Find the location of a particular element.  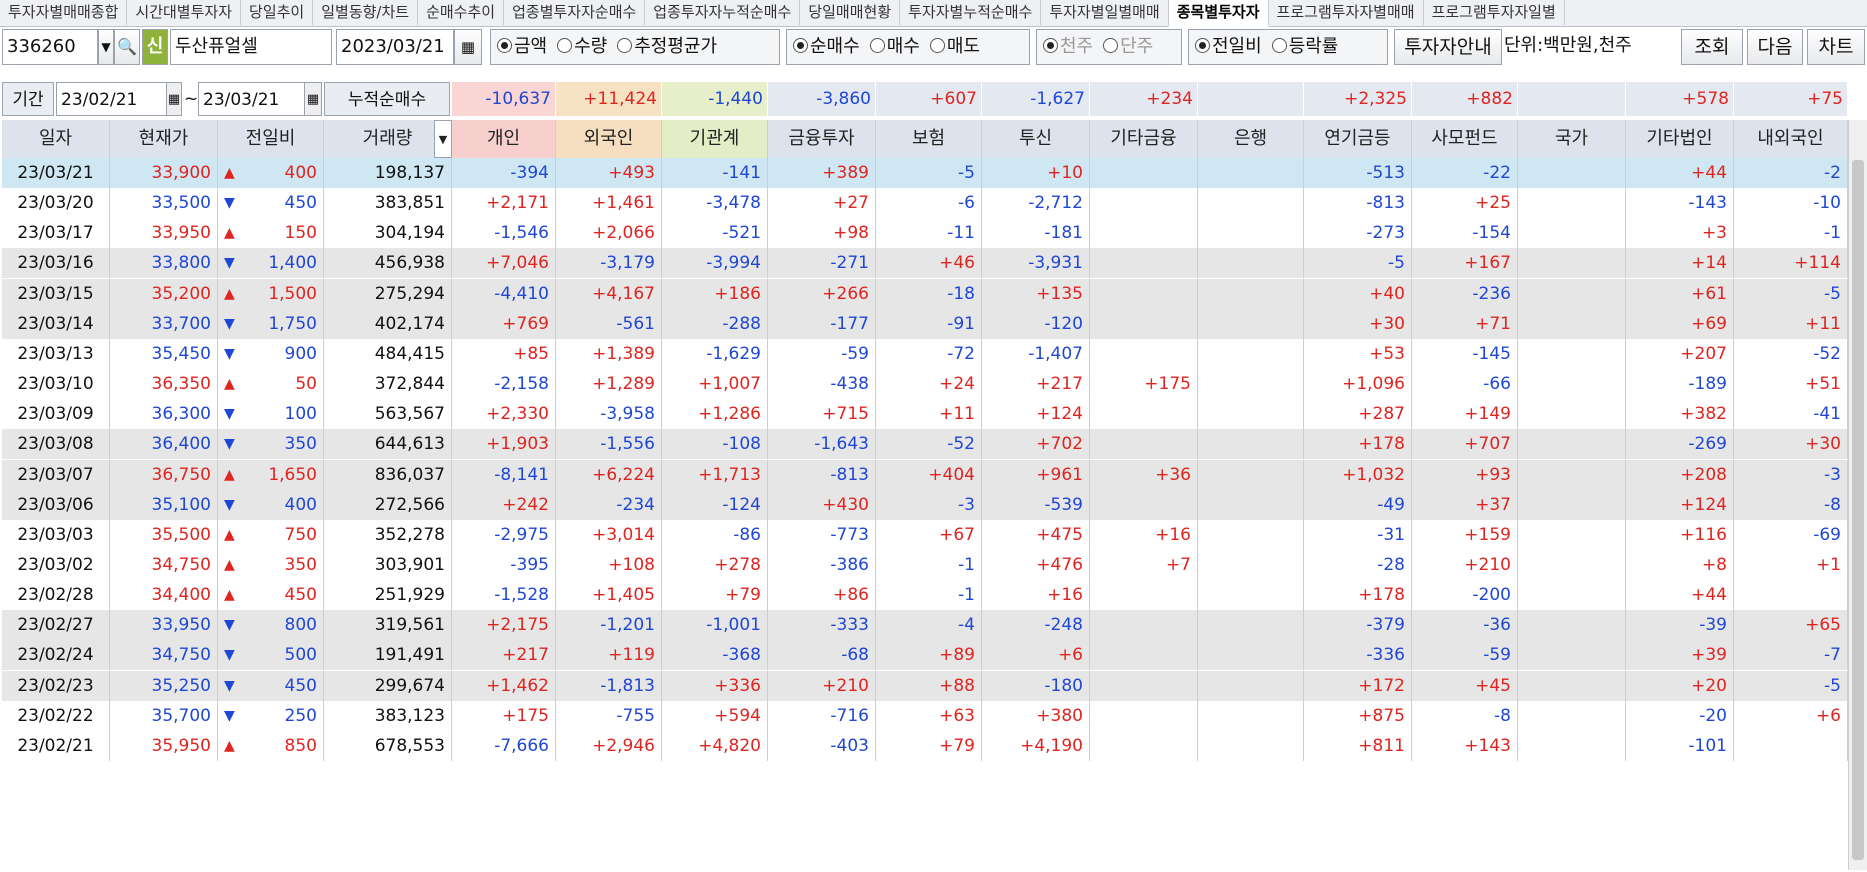

price-cell: 35,100 is located at coordinates (164, 504).